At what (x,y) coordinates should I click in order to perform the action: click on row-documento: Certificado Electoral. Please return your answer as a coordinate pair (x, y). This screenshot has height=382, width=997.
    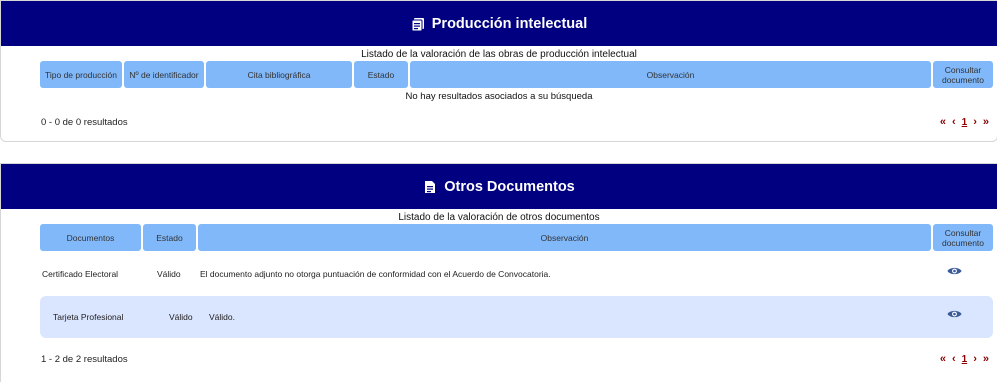
    Looking at the image, I should click on (80, 274).